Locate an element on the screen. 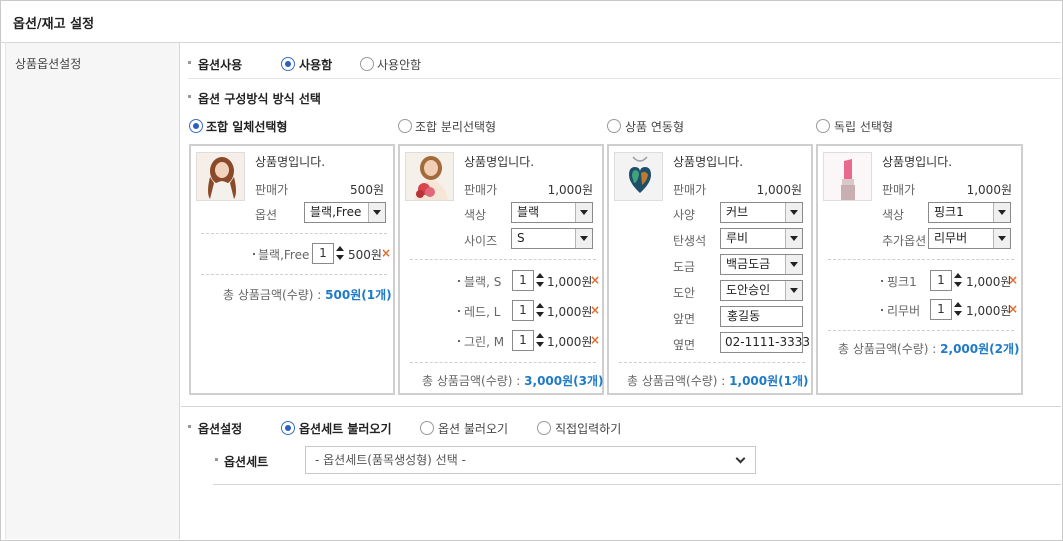  option-select: 블랙,Free is located at coordinates (345, 212).